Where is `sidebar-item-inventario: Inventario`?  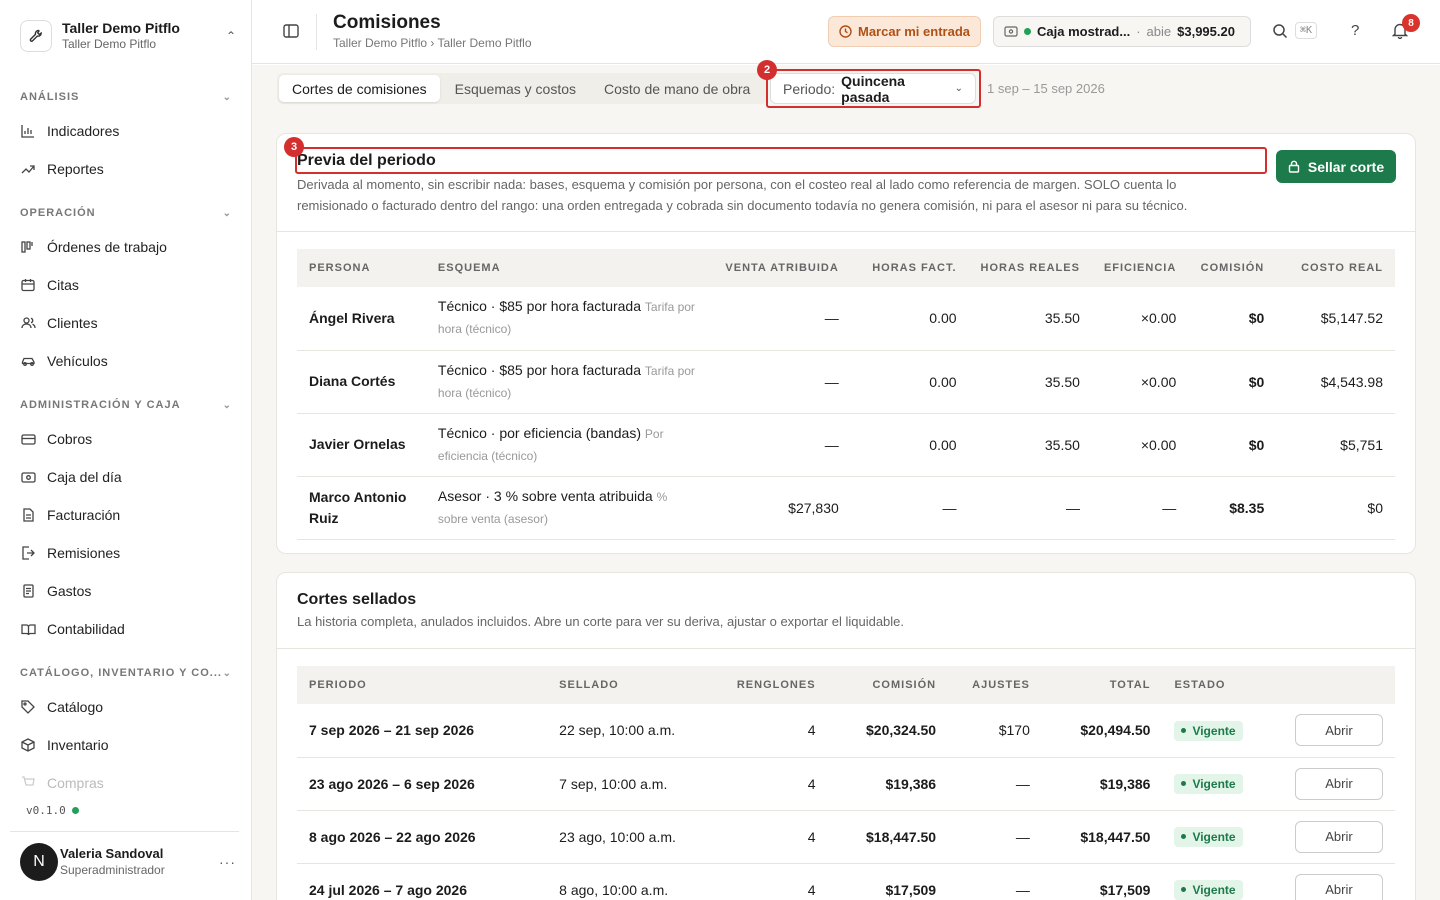 sidebar-item-inventario: Inventario is located at coordinates (126, 745).